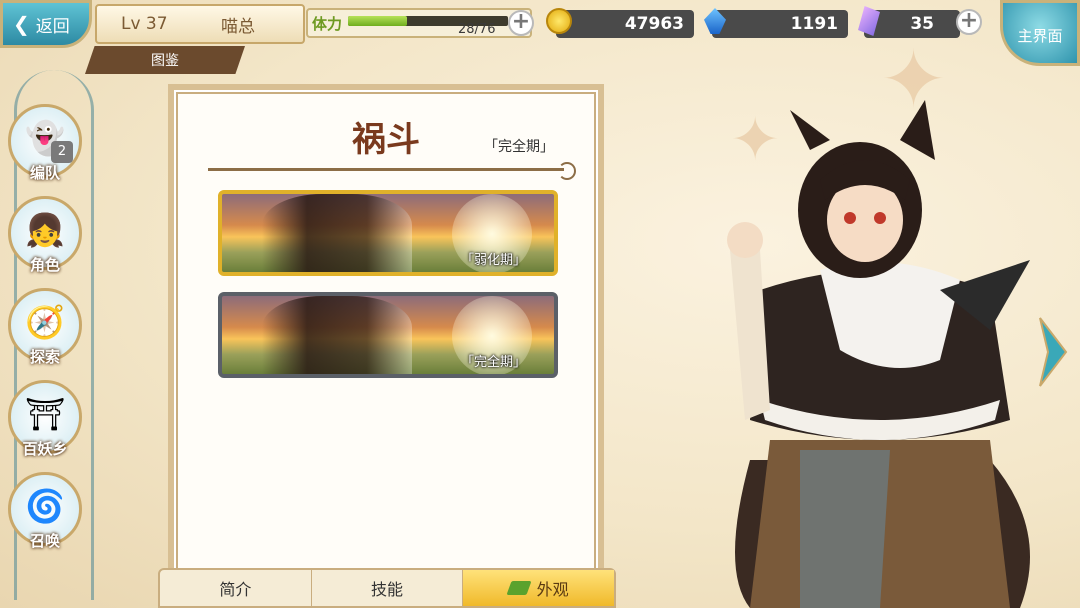  What do you see at coordinates (45, 449) in the screenshot?
I see `nav-village-label: 百妖乡` at bounding box center [45, 449].